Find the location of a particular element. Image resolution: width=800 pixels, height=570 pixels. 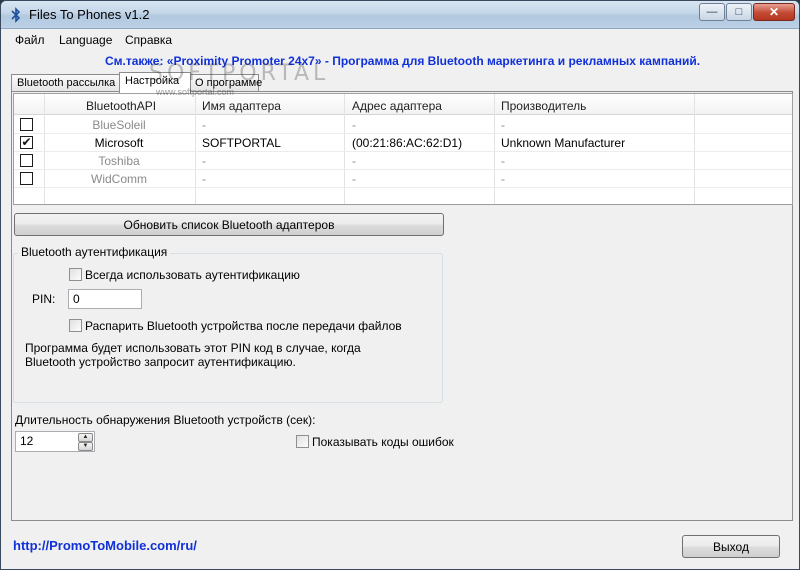

window-title: Files To Phones v1.2 is located at coordinates (89, 14).